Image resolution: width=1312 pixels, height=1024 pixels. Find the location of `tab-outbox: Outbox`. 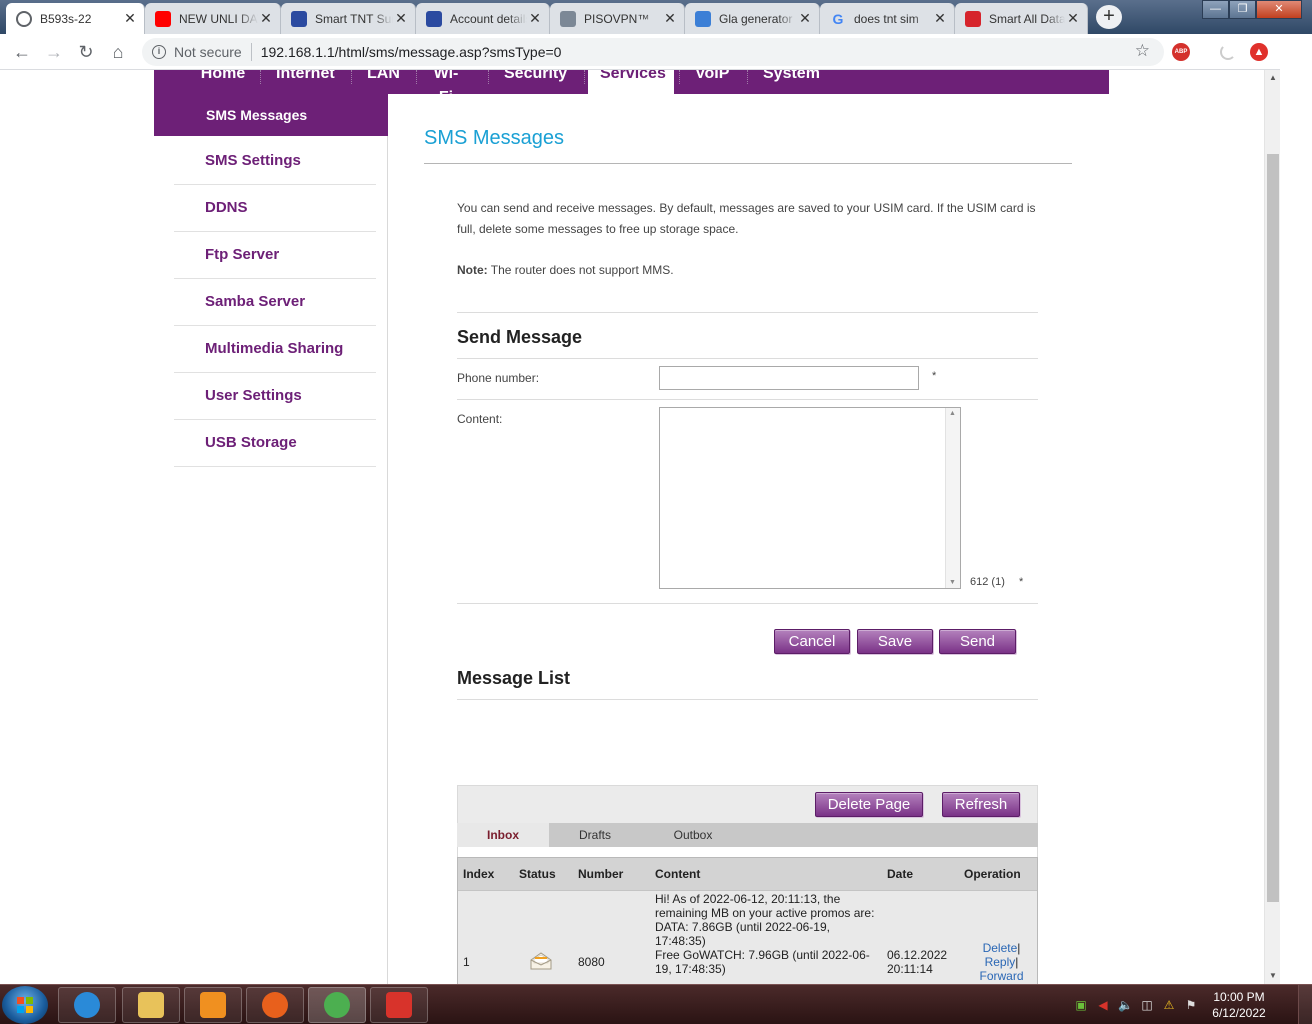

tab-outbox: Outbox is located at coordinates (693, 835).